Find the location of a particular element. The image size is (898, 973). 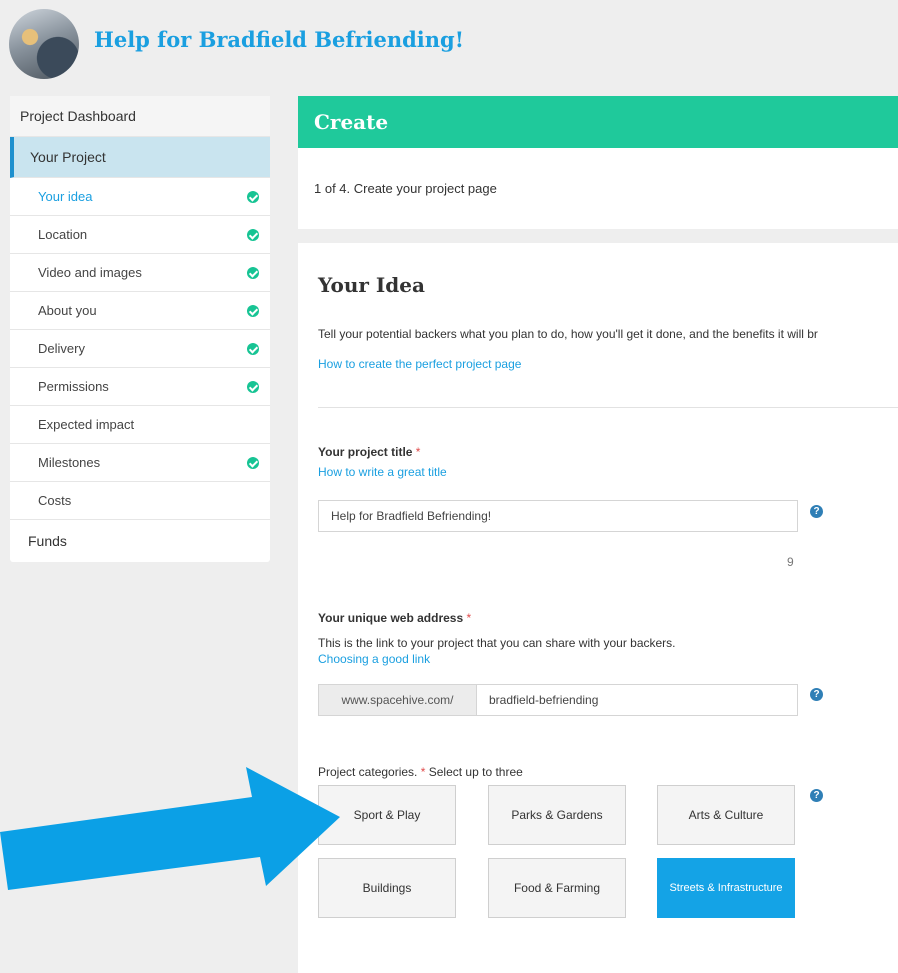

good-link-link: Choosing a good link is located at coordinates (374, 659).